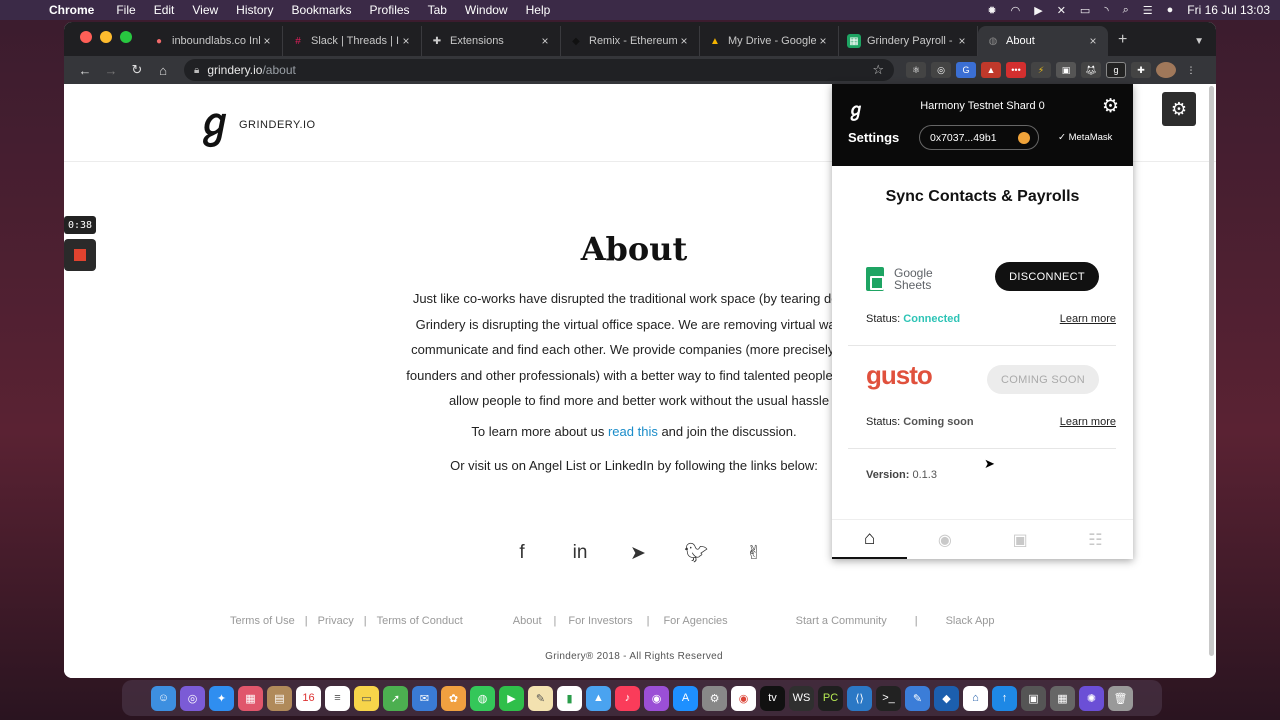  What do you see at coordinates (695, 621) in the screenshot?
I see `footer-link-agencies: For Agencies` at bounding box center [695, 621].